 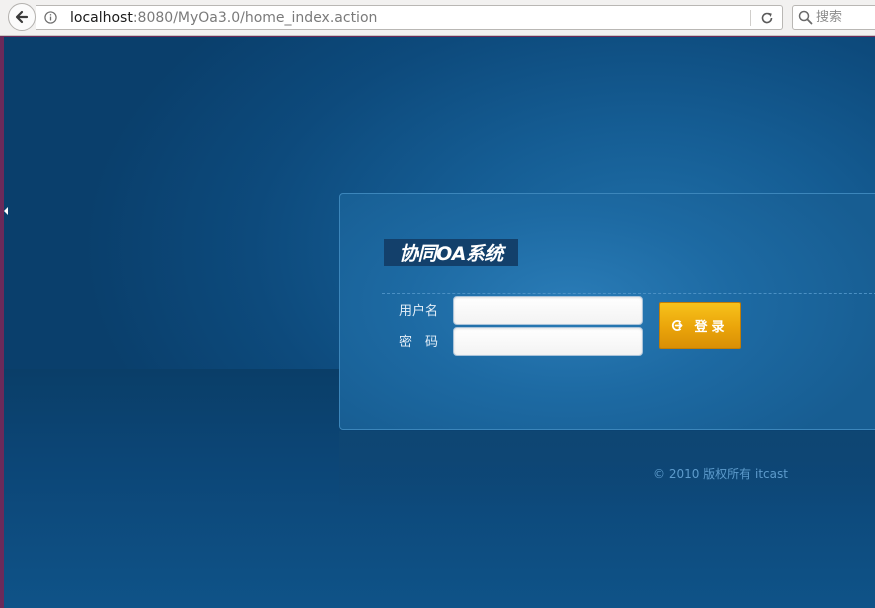 What do you see at coordinates (628, 293) in the screenshot?
I see `dashed-divider` at bounding box center [628, 293].